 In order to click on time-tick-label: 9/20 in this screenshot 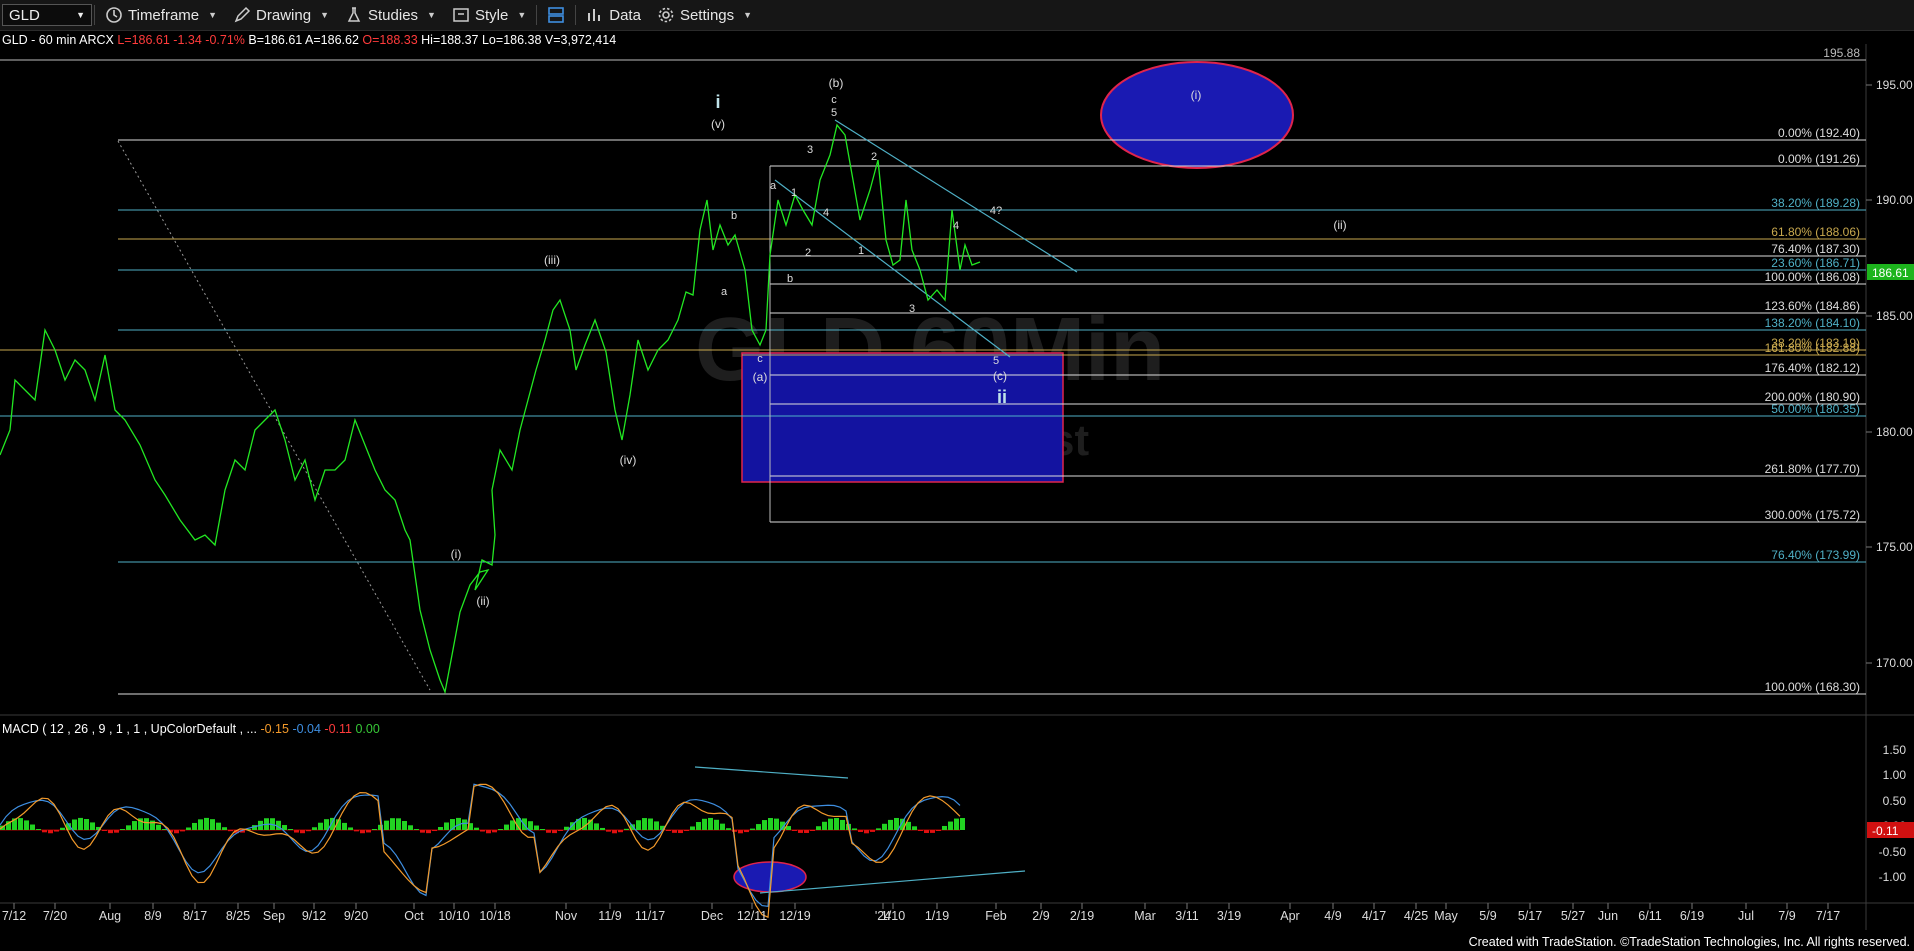, I will do `click(356, 916)`.